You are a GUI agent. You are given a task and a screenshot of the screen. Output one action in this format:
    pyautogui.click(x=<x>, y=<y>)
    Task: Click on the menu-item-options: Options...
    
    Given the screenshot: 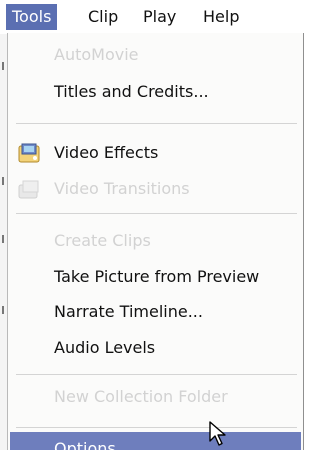 What is the action you would take?
    pyautogui.click(x=155, y=441)
    